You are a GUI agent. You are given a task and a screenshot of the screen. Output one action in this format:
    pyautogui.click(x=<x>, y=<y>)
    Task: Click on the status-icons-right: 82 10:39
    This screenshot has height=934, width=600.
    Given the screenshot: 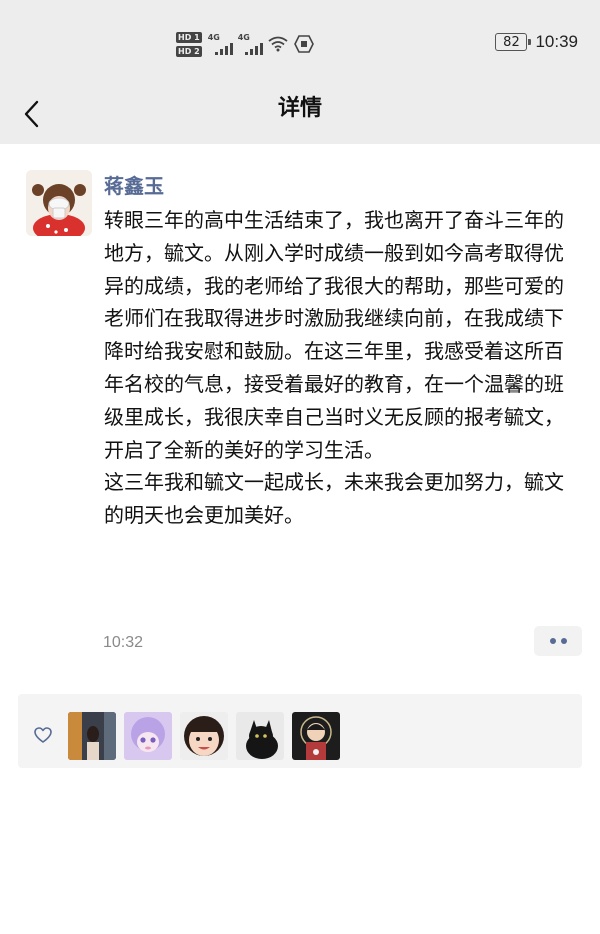 What is the action you would take?
    pyautogui.click(x=536, y=42)
    